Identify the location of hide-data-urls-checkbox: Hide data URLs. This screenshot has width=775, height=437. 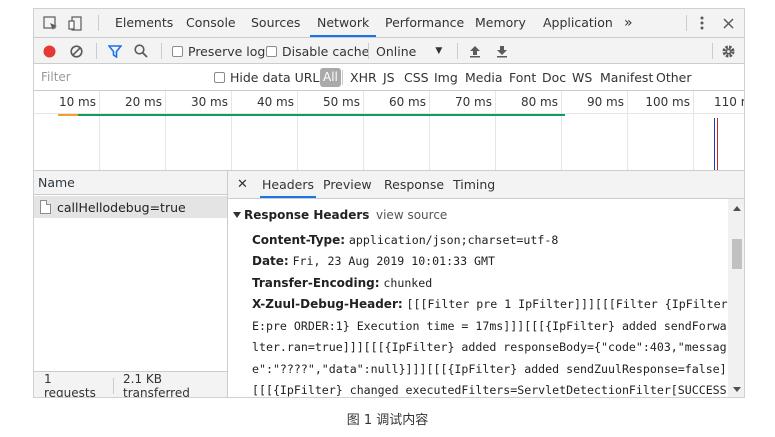
(270, 77).